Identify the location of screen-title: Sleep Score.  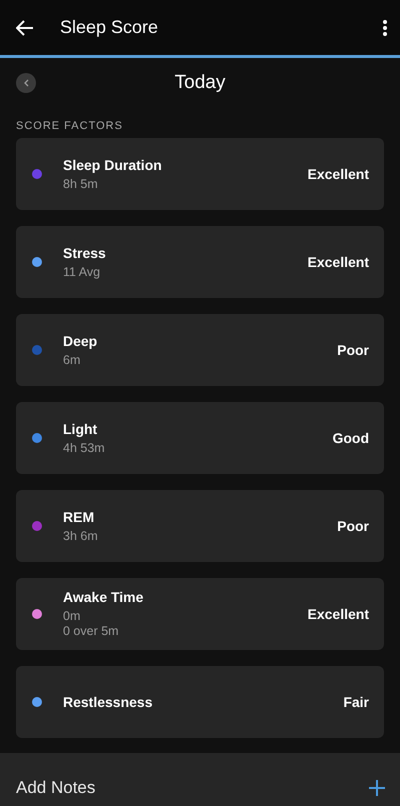
(110, 27).